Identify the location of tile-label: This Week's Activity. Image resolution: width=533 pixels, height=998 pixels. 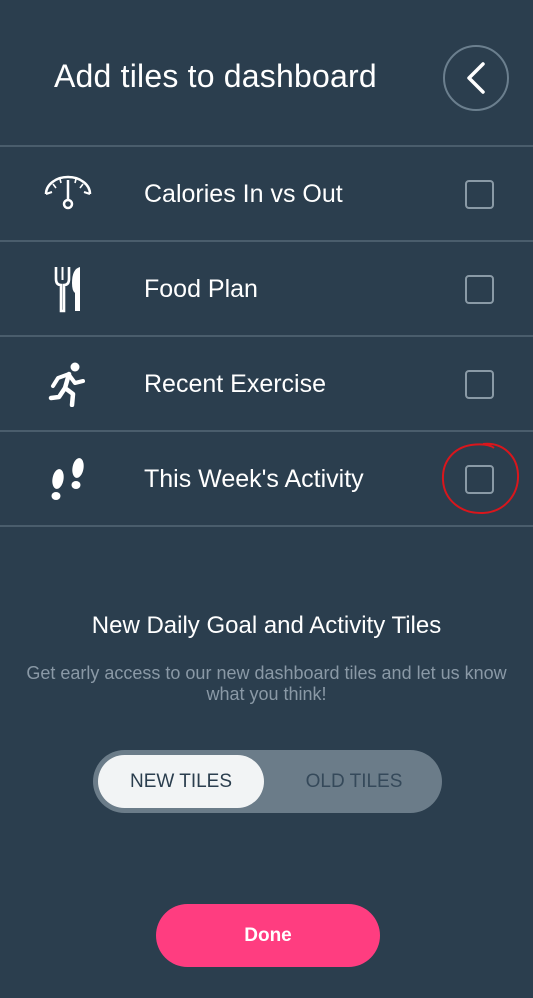
(254, 479).